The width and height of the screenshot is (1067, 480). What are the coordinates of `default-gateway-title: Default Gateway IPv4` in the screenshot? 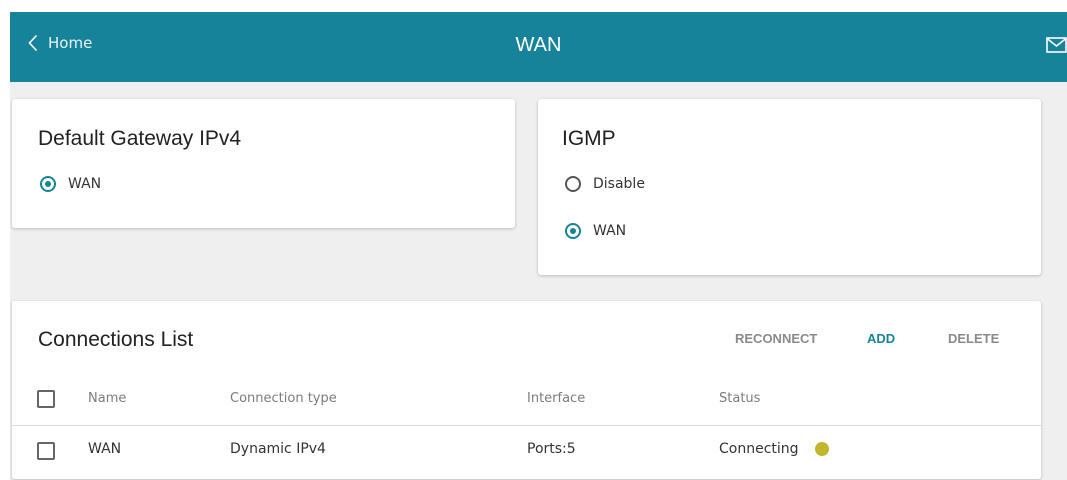 It's located at (140, 138).